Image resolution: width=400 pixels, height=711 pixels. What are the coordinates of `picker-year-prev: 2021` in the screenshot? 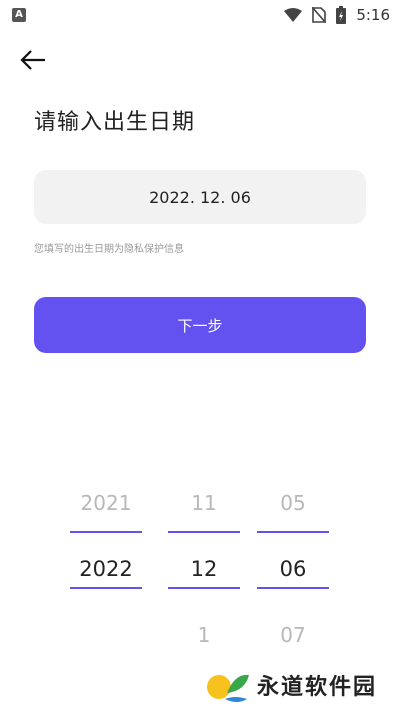 It's located at (106, 503).